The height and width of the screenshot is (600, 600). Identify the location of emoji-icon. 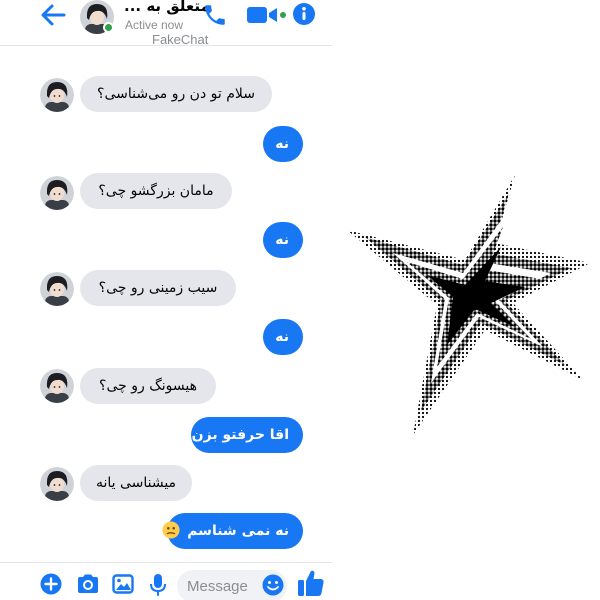
(273, 585).